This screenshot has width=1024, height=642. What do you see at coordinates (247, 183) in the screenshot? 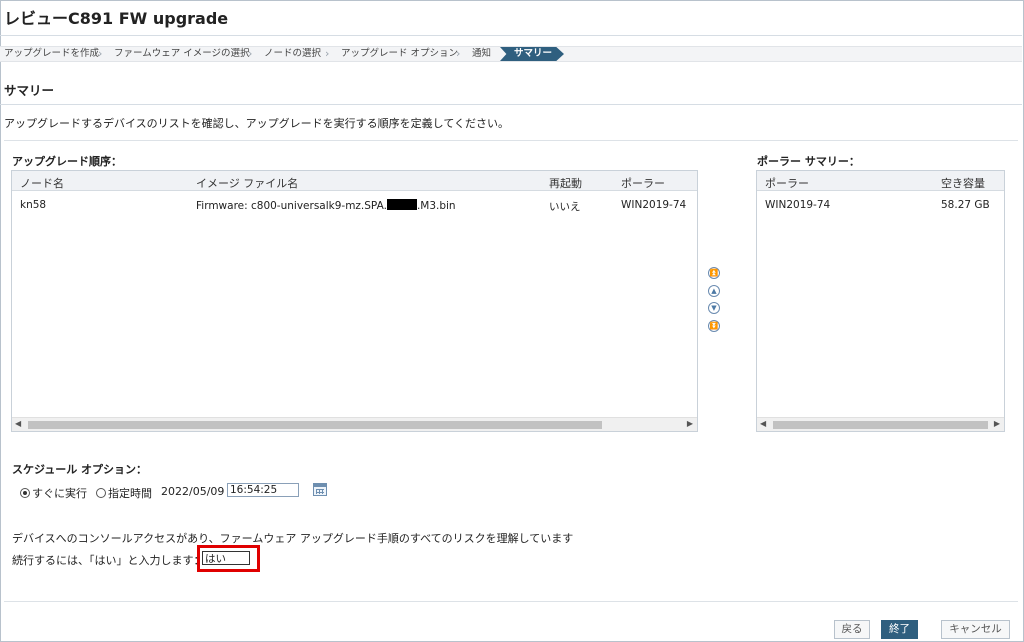
I see `column-image-file: イメージ ファイル名` at bounding box center [247, 183].